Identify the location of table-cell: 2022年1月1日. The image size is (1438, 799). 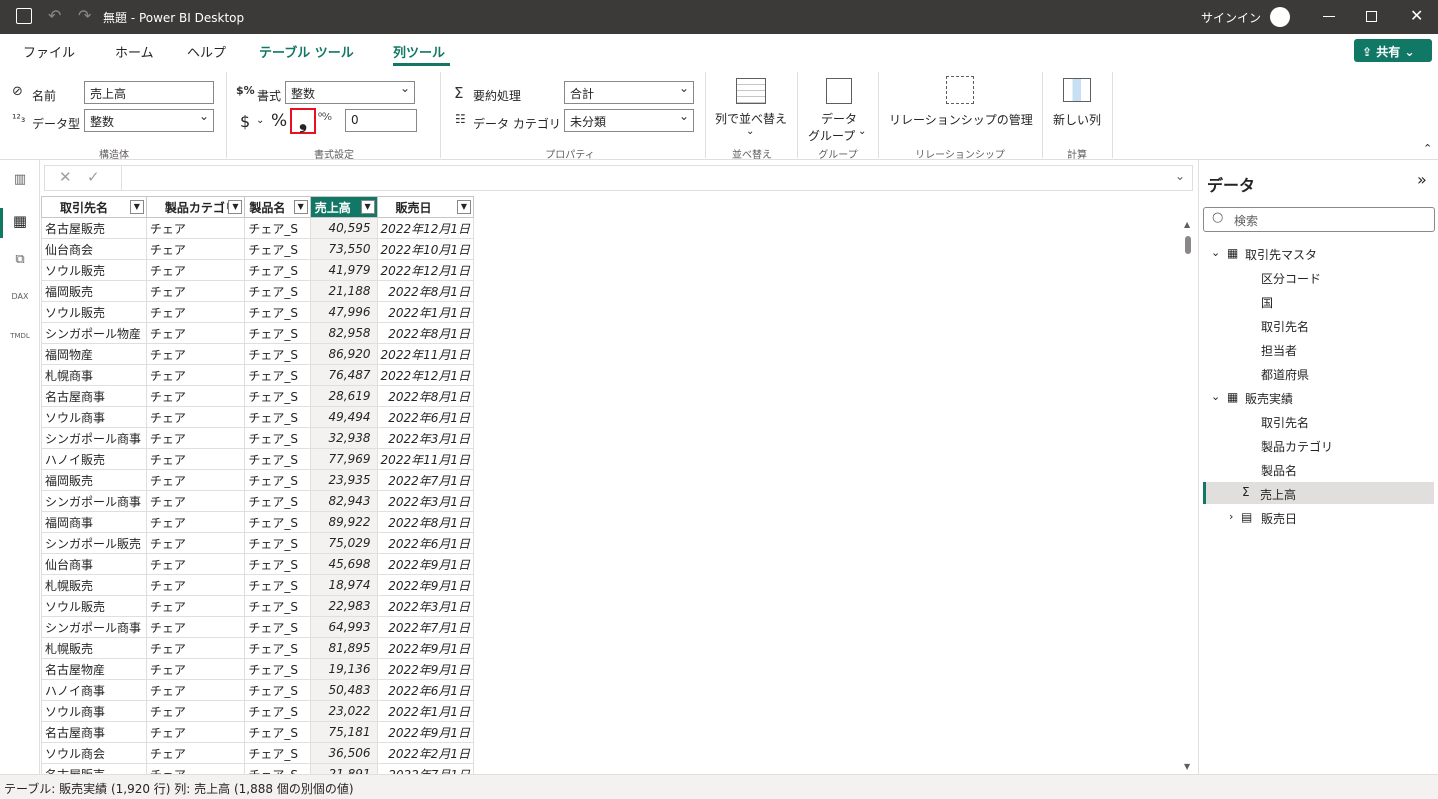
(425, 312).